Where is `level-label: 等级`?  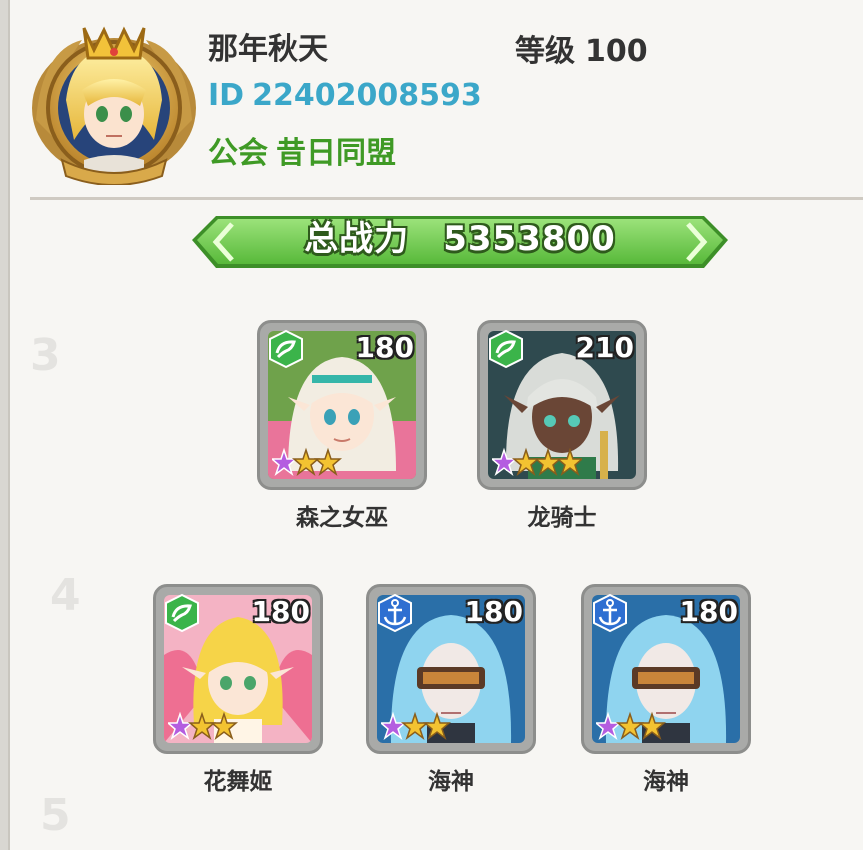
level-label: 等级 is located at coordinates (545, 51).